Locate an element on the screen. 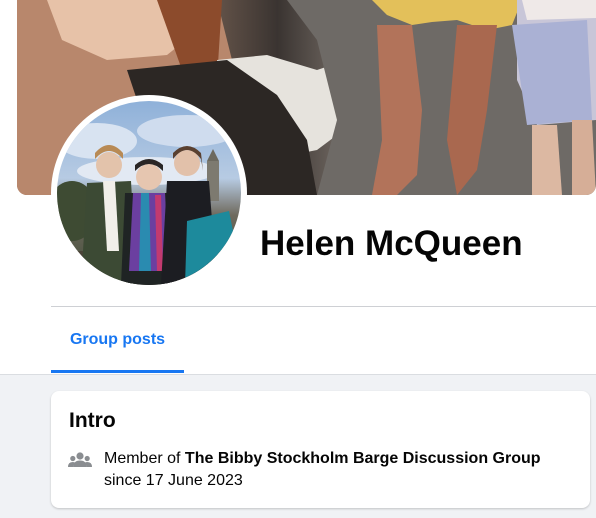  avatar-photo-image is located at coordinates (149, 200).